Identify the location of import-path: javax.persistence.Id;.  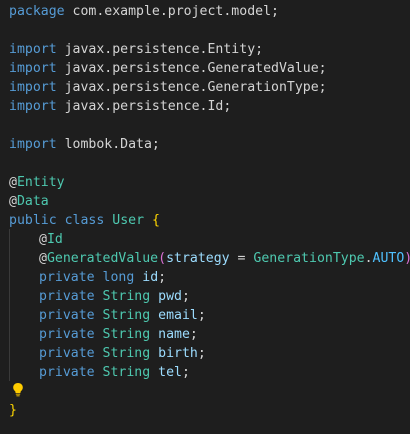
(144, 106).